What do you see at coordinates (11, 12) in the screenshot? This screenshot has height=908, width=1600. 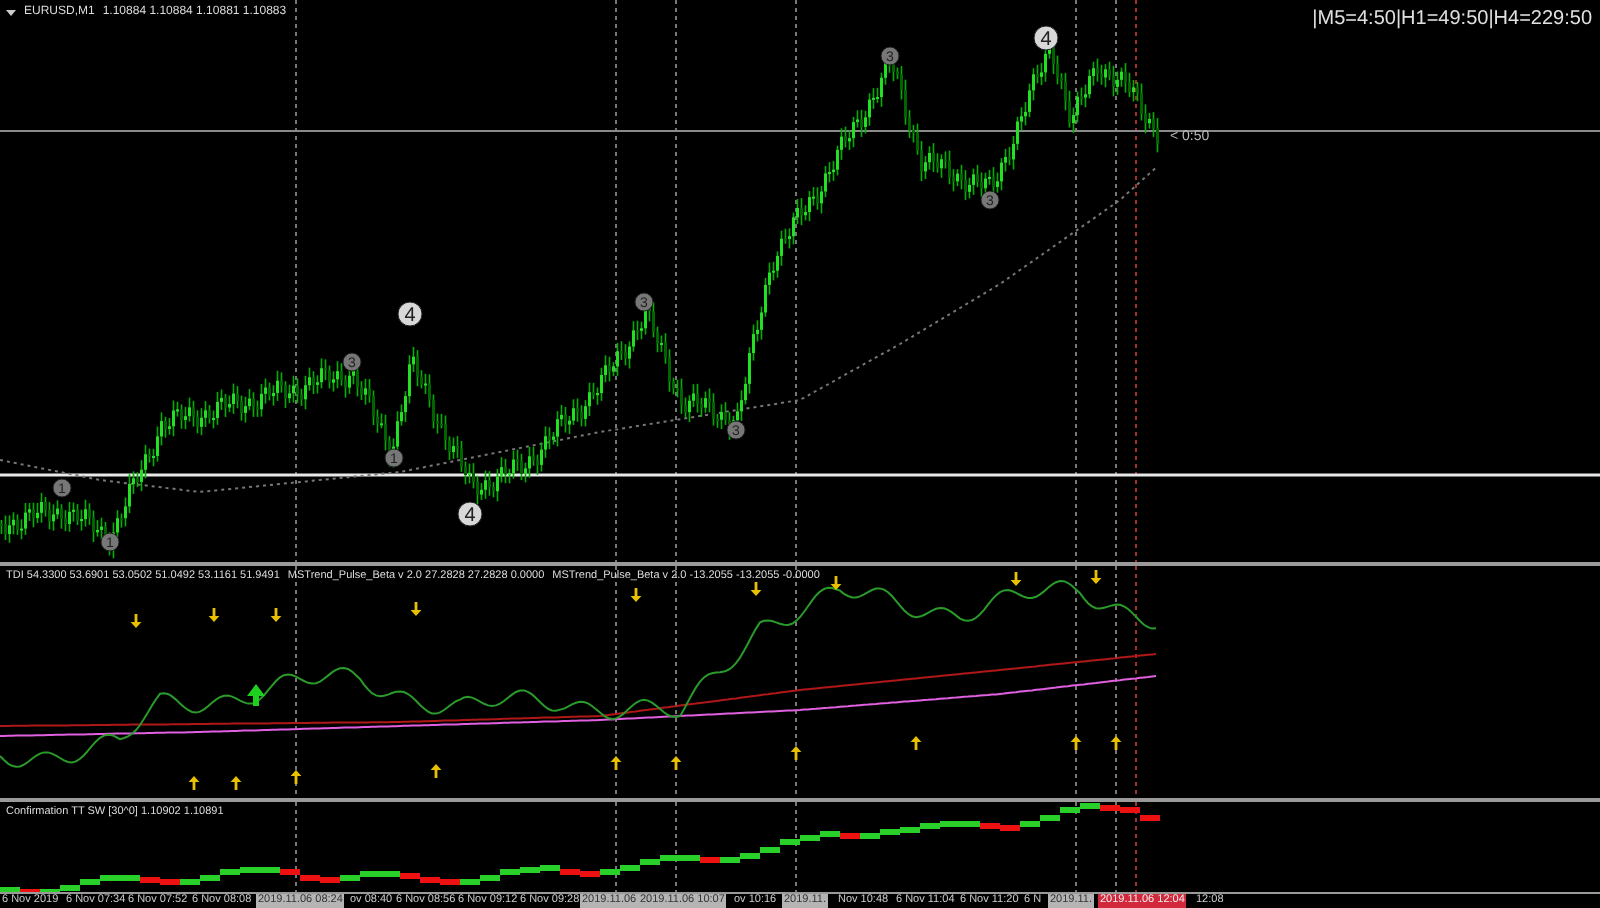 I see `dropdown-icon` at bounding box center [11, 12].